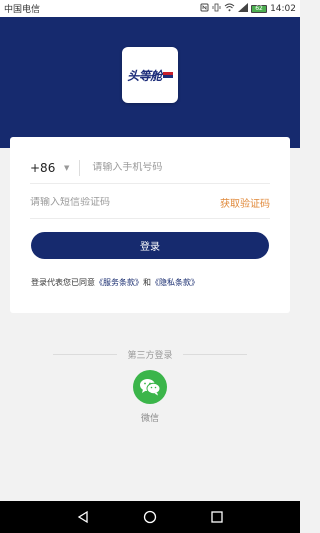 The height and width of the screenshot is (533, 320). What do you see at coordinates (47, 168) in the screenshot?
I see `country-code-selector: +86` at bounding box center [47, 168].